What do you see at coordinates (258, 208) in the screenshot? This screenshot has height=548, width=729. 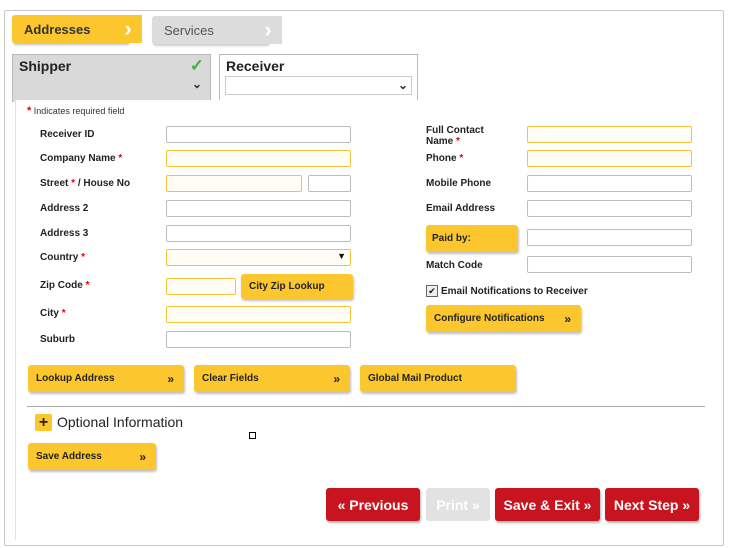 I see `address2-input` at bounding box center [258, 208].